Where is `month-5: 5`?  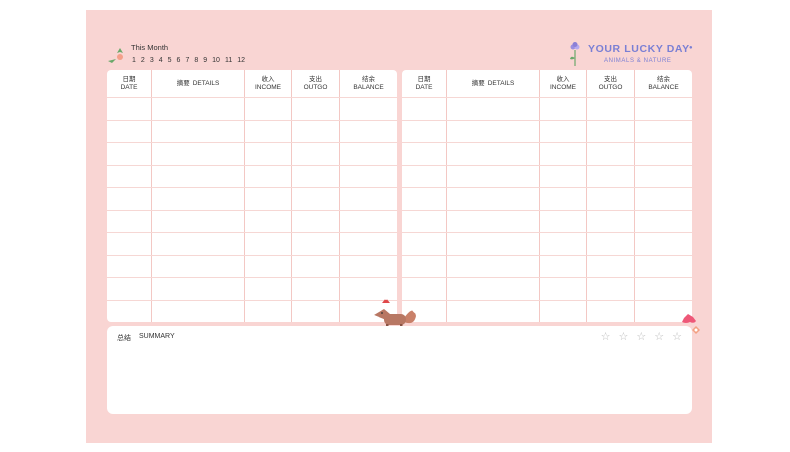 month-5: 5 is located at coordinates (170, 60).